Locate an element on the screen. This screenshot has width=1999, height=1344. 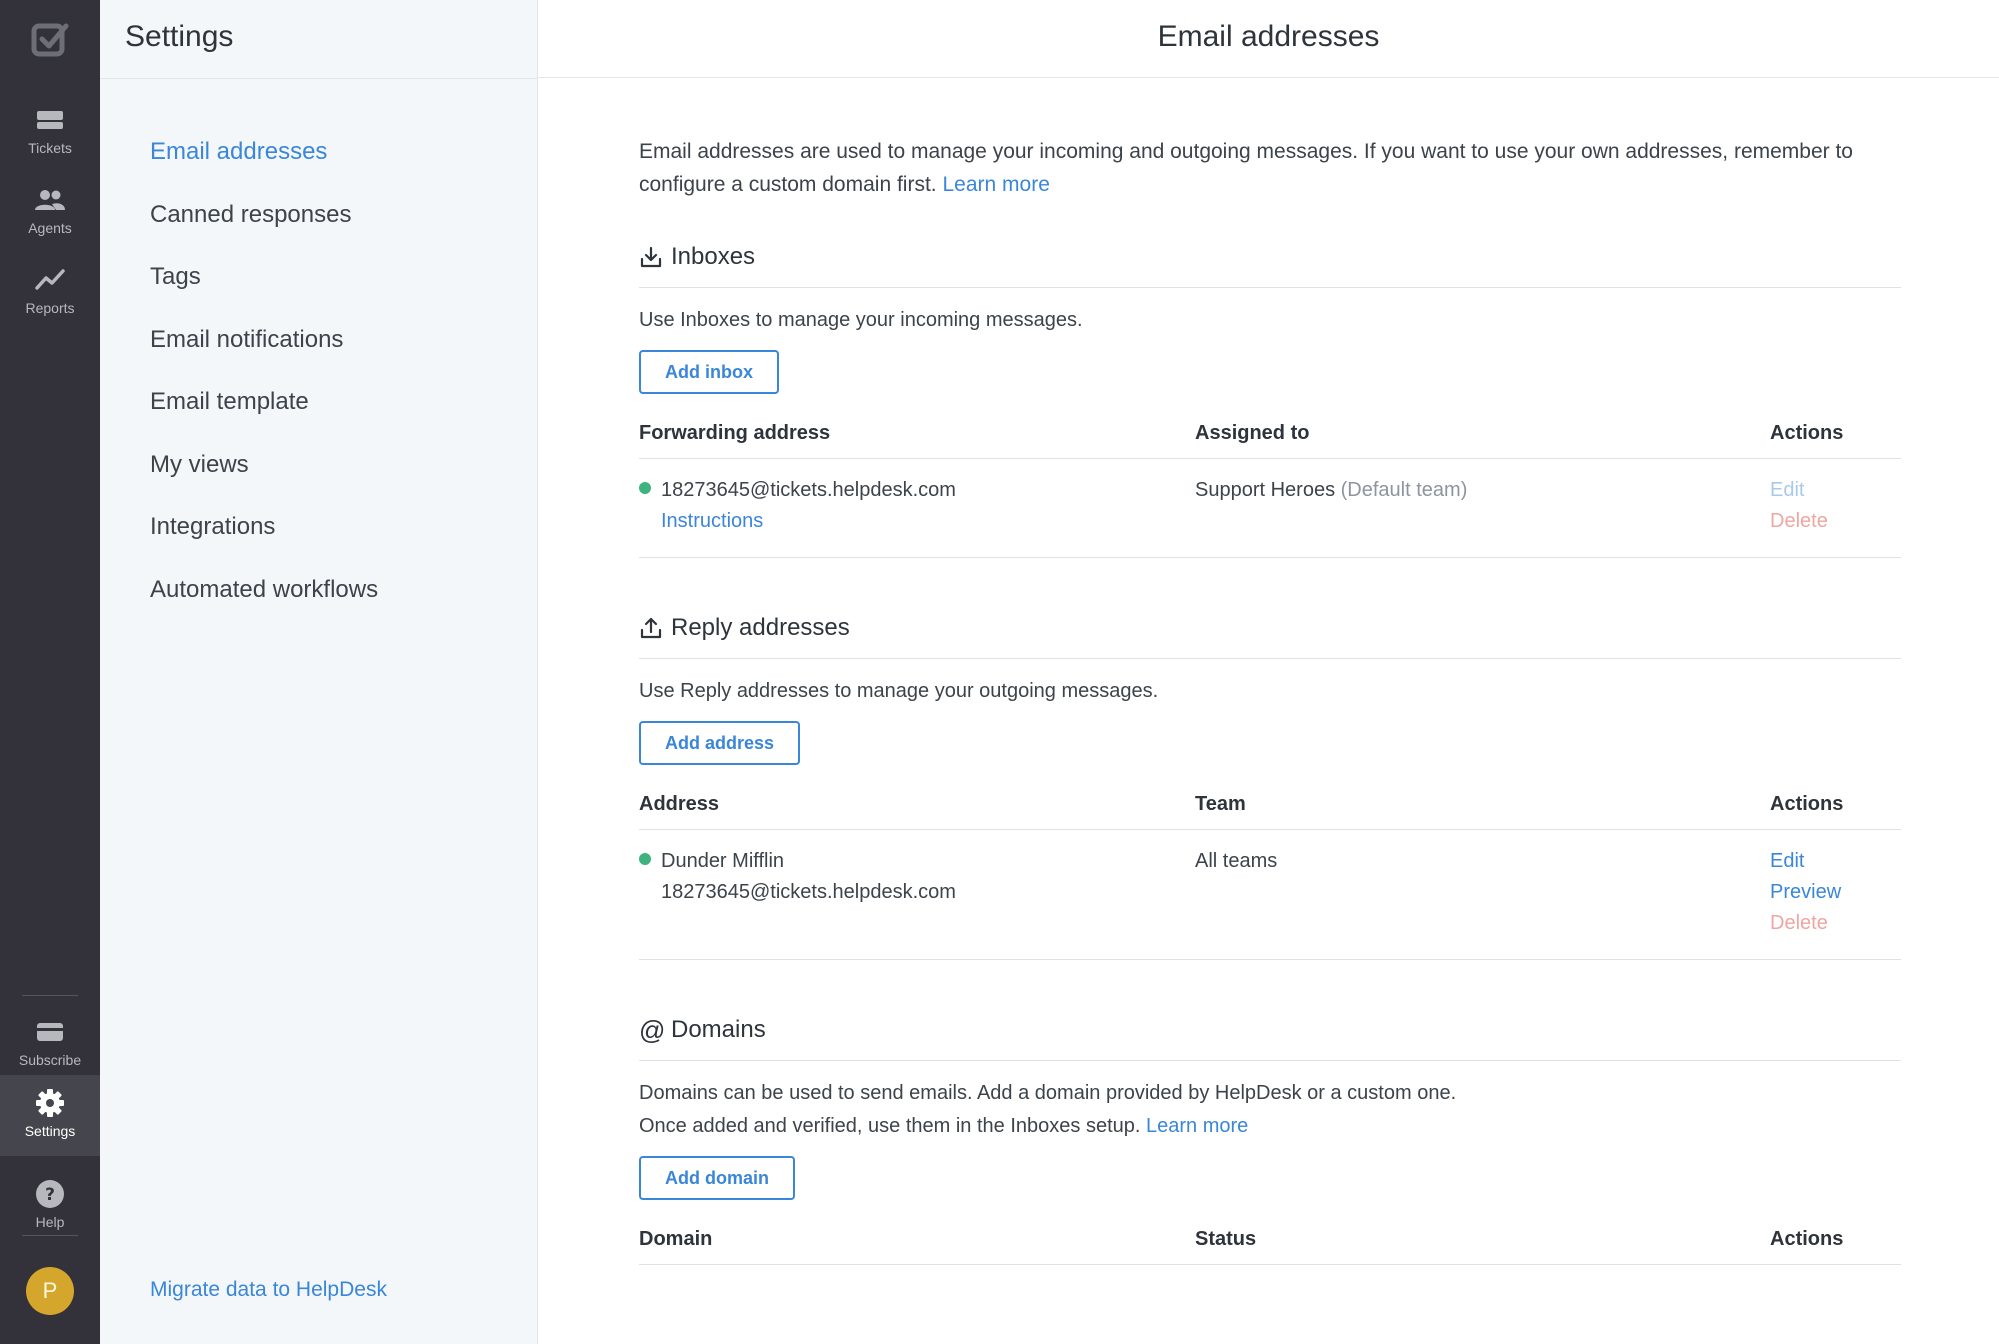
forwarding-address: 18273645@tickets.helpdesk.com is located at coordinates (808, 490).